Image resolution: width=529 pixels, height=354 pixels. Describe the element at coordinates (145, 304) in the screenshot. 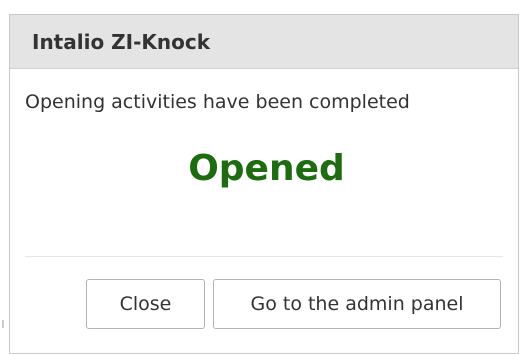

I see `close-button: Close` at that location.